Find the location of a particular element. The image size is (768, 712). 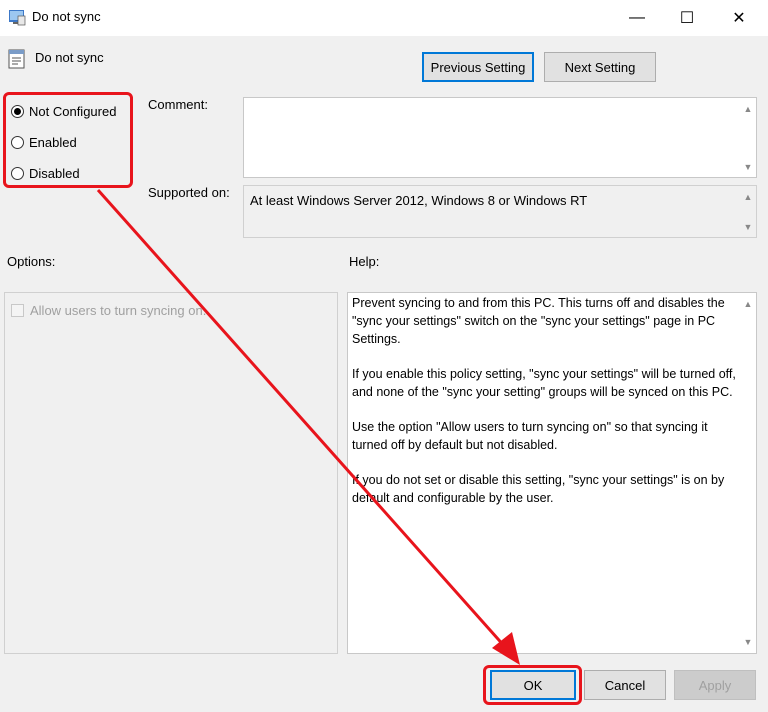

window-title: Do not sync is located at coordinates (66, 16).